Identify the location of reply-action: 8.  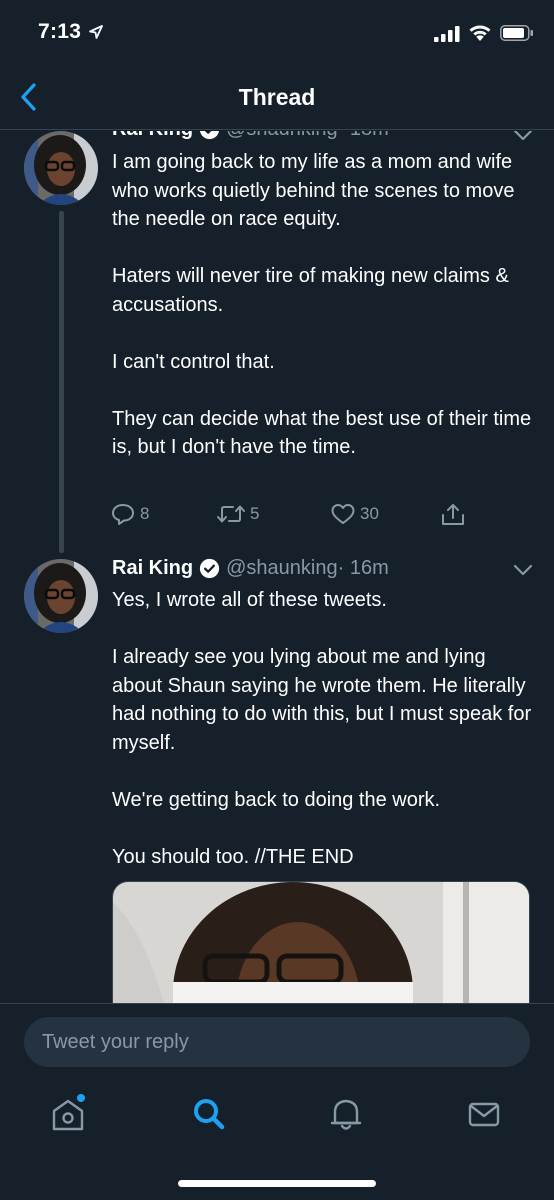
(129, 514).